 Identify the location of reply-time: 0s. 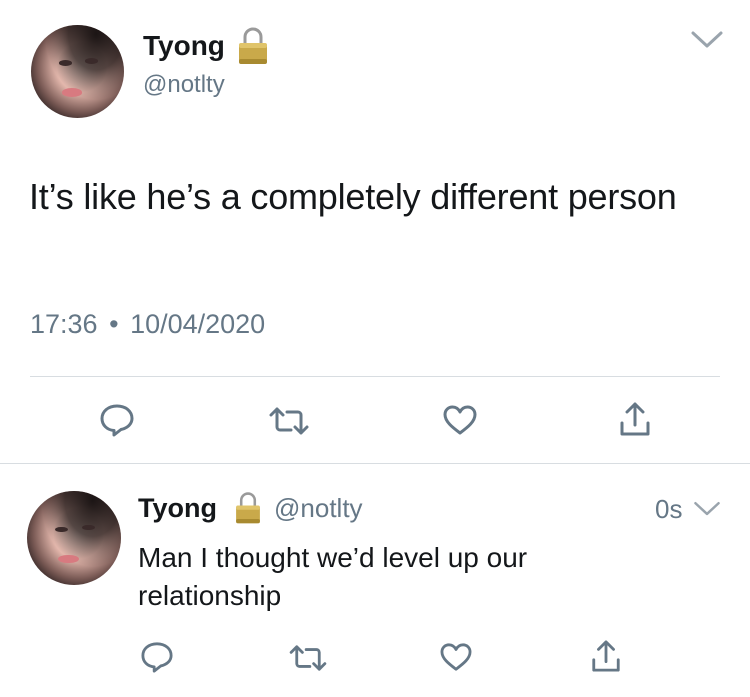
(669, 509).